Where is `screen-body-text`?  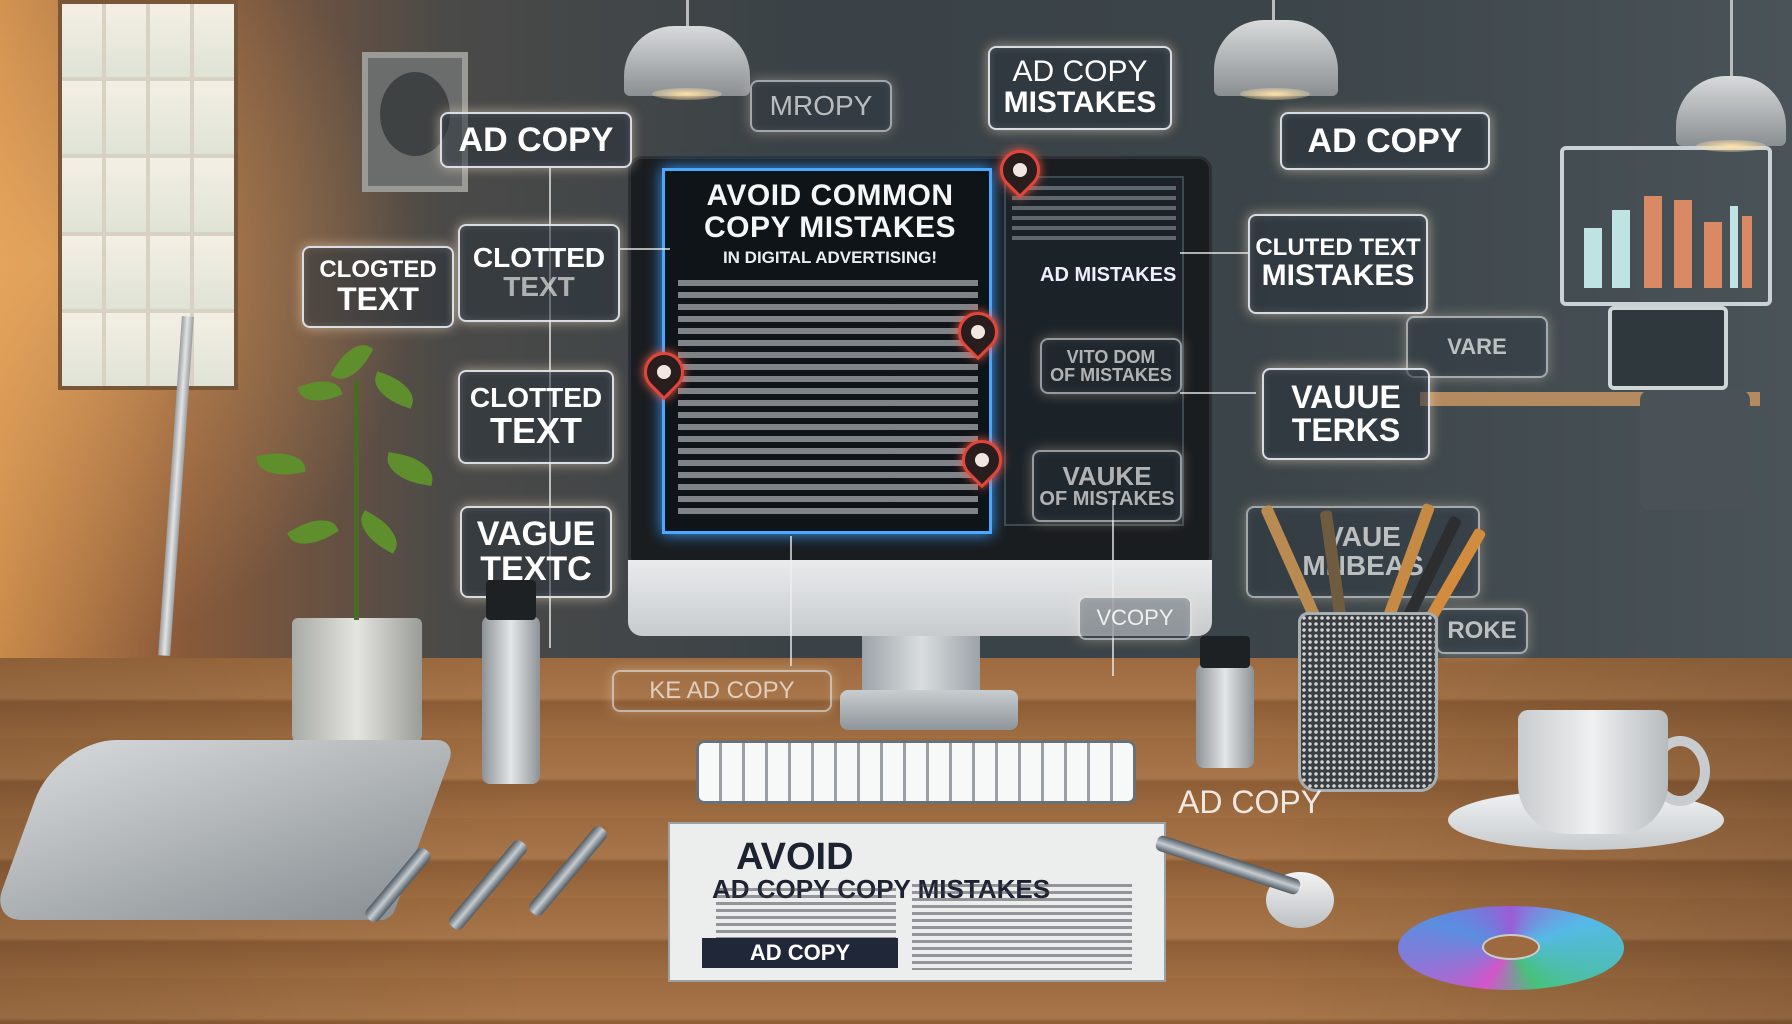 screen-body-text is located at coordinates (828, 400).